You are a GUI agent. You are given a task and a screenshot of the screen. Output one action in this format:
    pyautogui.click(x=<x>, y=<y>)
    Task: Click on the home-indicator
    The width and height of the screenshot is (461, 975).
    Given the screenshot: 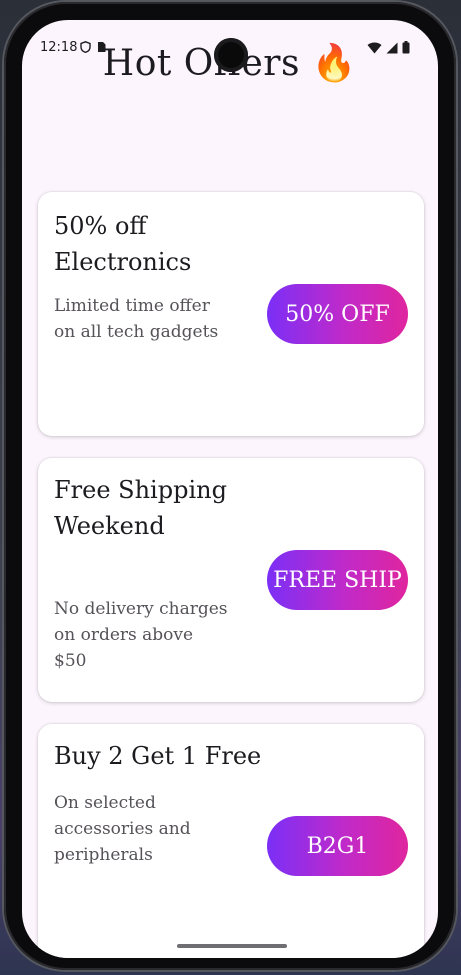 What is the action you would take?
    pyautogui.click(x=232, y=946)
    